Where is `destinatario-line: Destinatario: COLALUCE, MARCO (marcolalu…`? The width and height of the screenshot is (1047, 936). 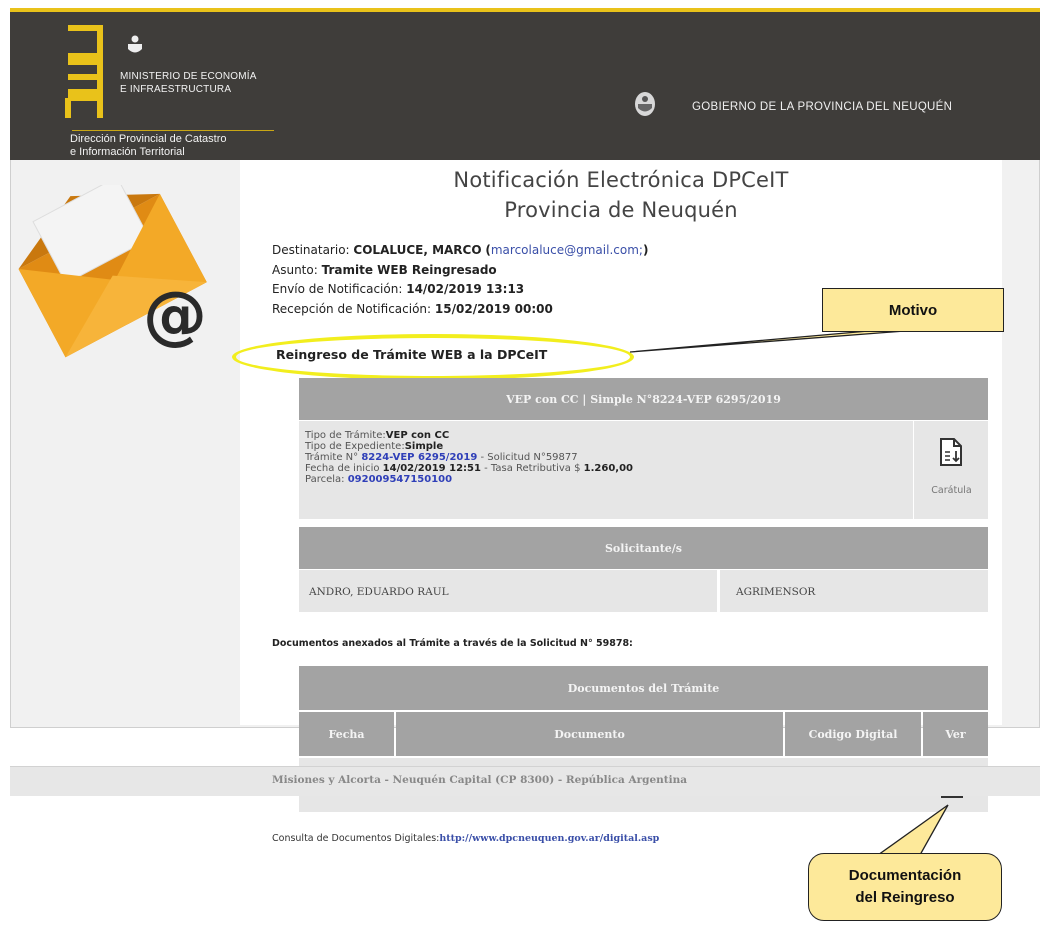
destinatario-line: Destinatario: COLALUCE, MARCO (marcolalu… is located at coordinates (460, 250).